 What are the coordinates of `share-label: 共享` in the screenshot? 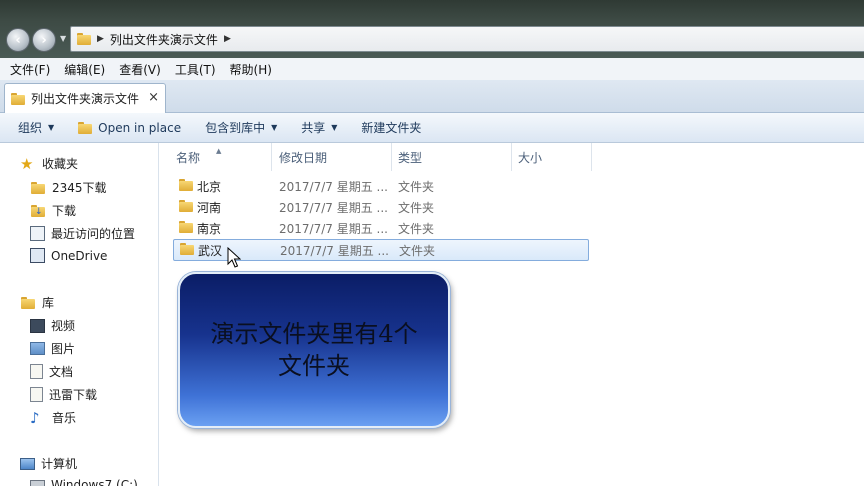 It's located at (313, 128).